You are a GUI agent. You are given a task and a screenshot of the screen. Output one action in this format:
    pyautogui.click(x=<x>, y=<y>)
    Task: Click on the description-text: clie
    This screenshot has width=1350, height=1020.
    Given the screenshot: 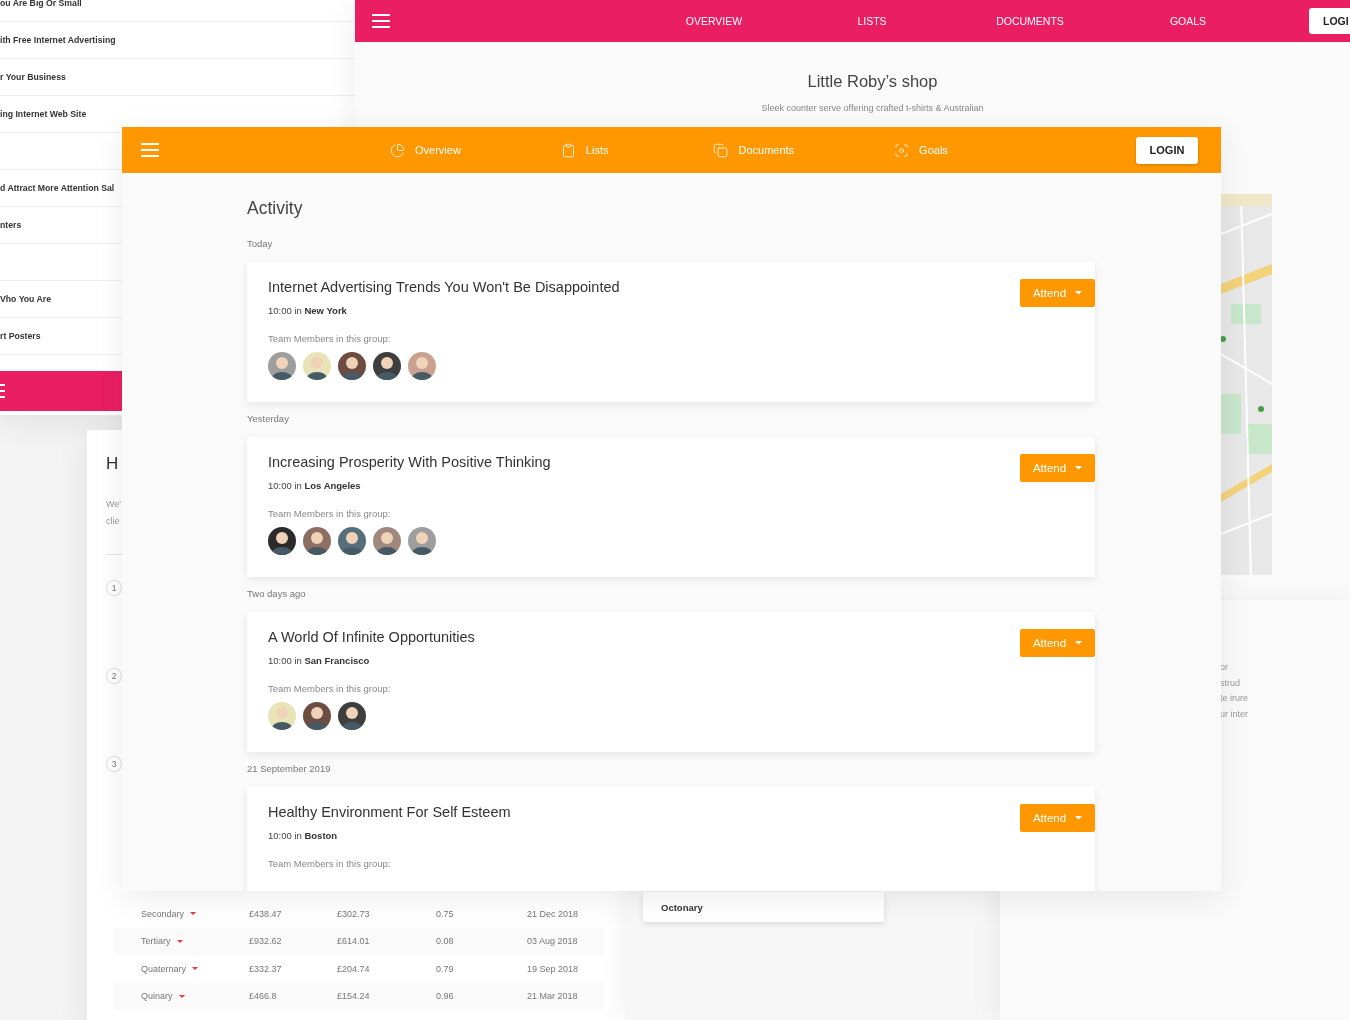 What is the action you would take?
    pyautogui.click(x=113, y=521)
    